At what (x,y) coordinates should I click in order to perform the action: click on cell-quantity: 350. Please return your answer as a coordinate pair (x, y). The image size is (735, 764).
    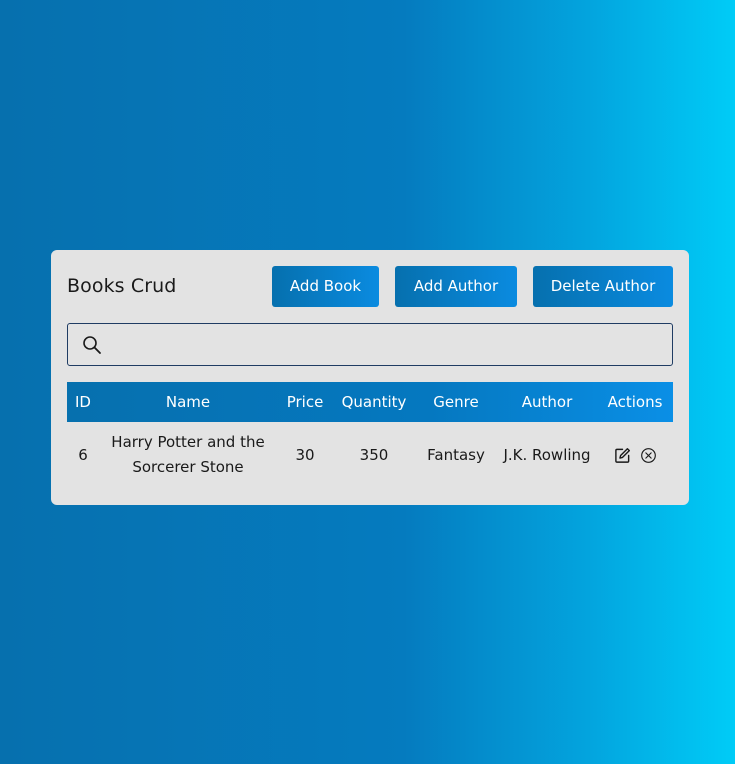
    Looking at the image, I should click on (374, 454).